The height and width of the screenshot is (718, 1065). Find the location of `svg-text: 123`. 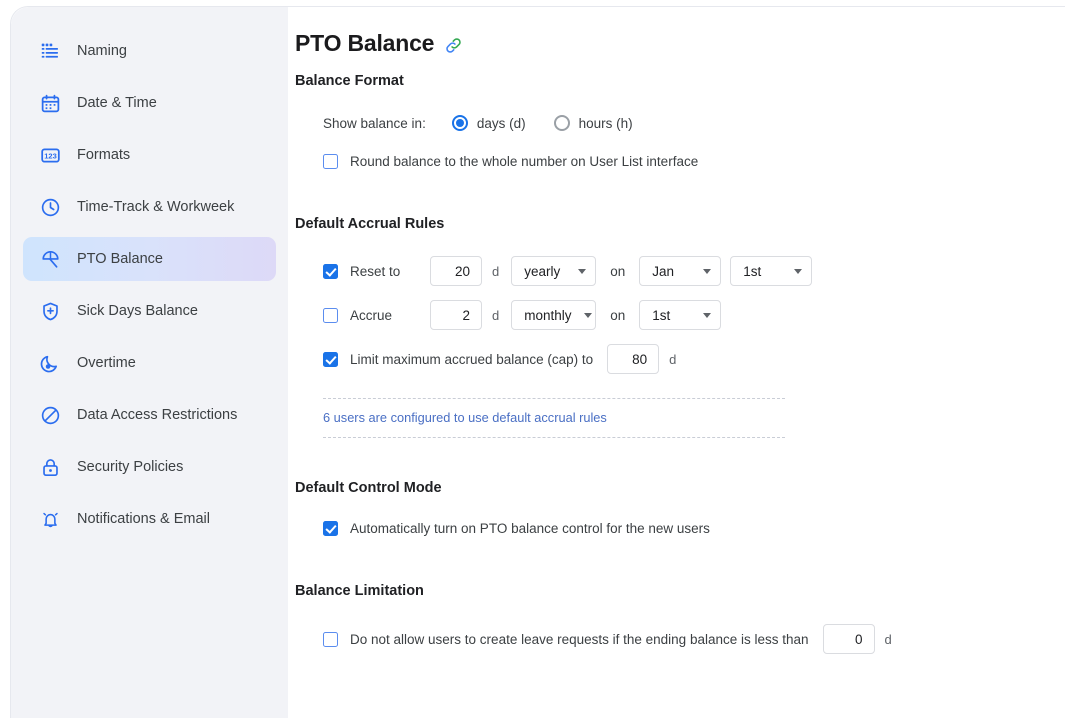

svg-text: 123 is located at coordinates (50, 155).